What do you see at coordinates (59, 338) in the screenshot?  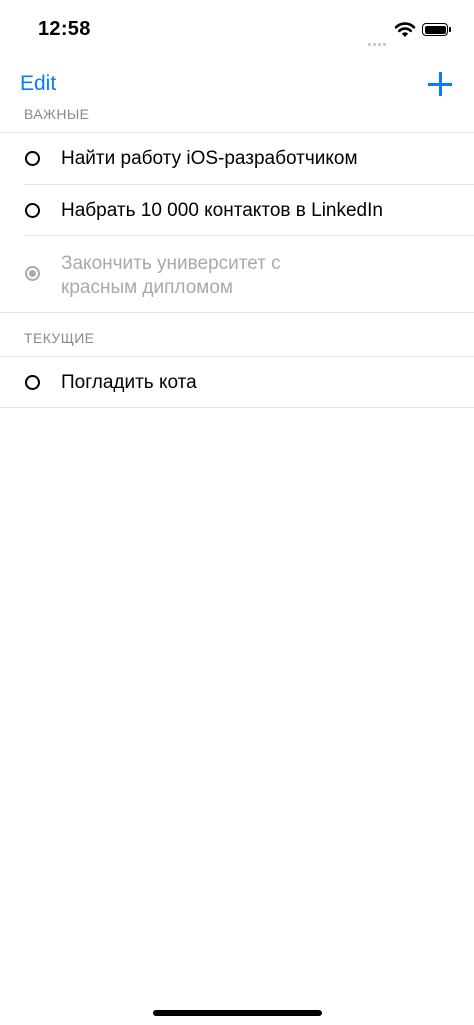 I see `section-header-current: ТЕКУЩИЕ` at bounding box center [59, 338].